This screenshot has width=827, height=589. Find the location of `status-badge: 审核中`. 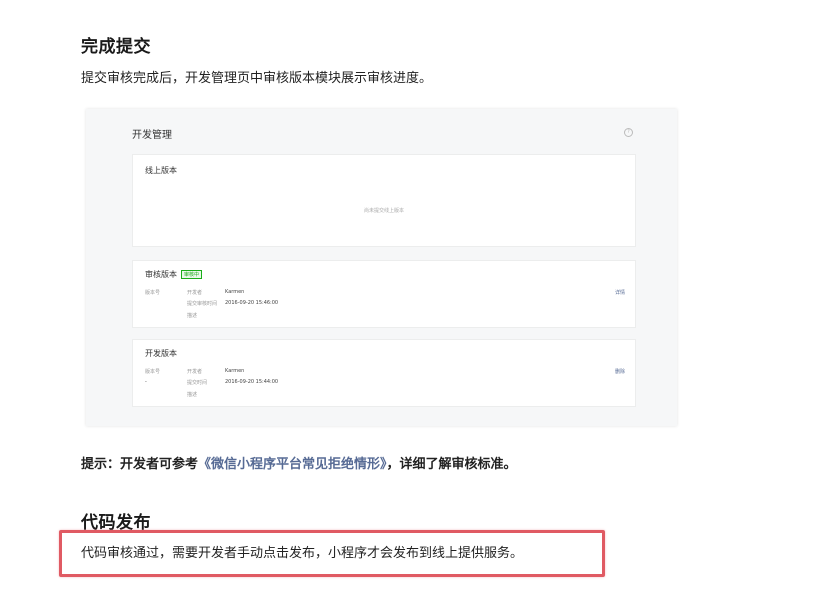

status-badge: 审核中 is located at coordinates (192, 274).